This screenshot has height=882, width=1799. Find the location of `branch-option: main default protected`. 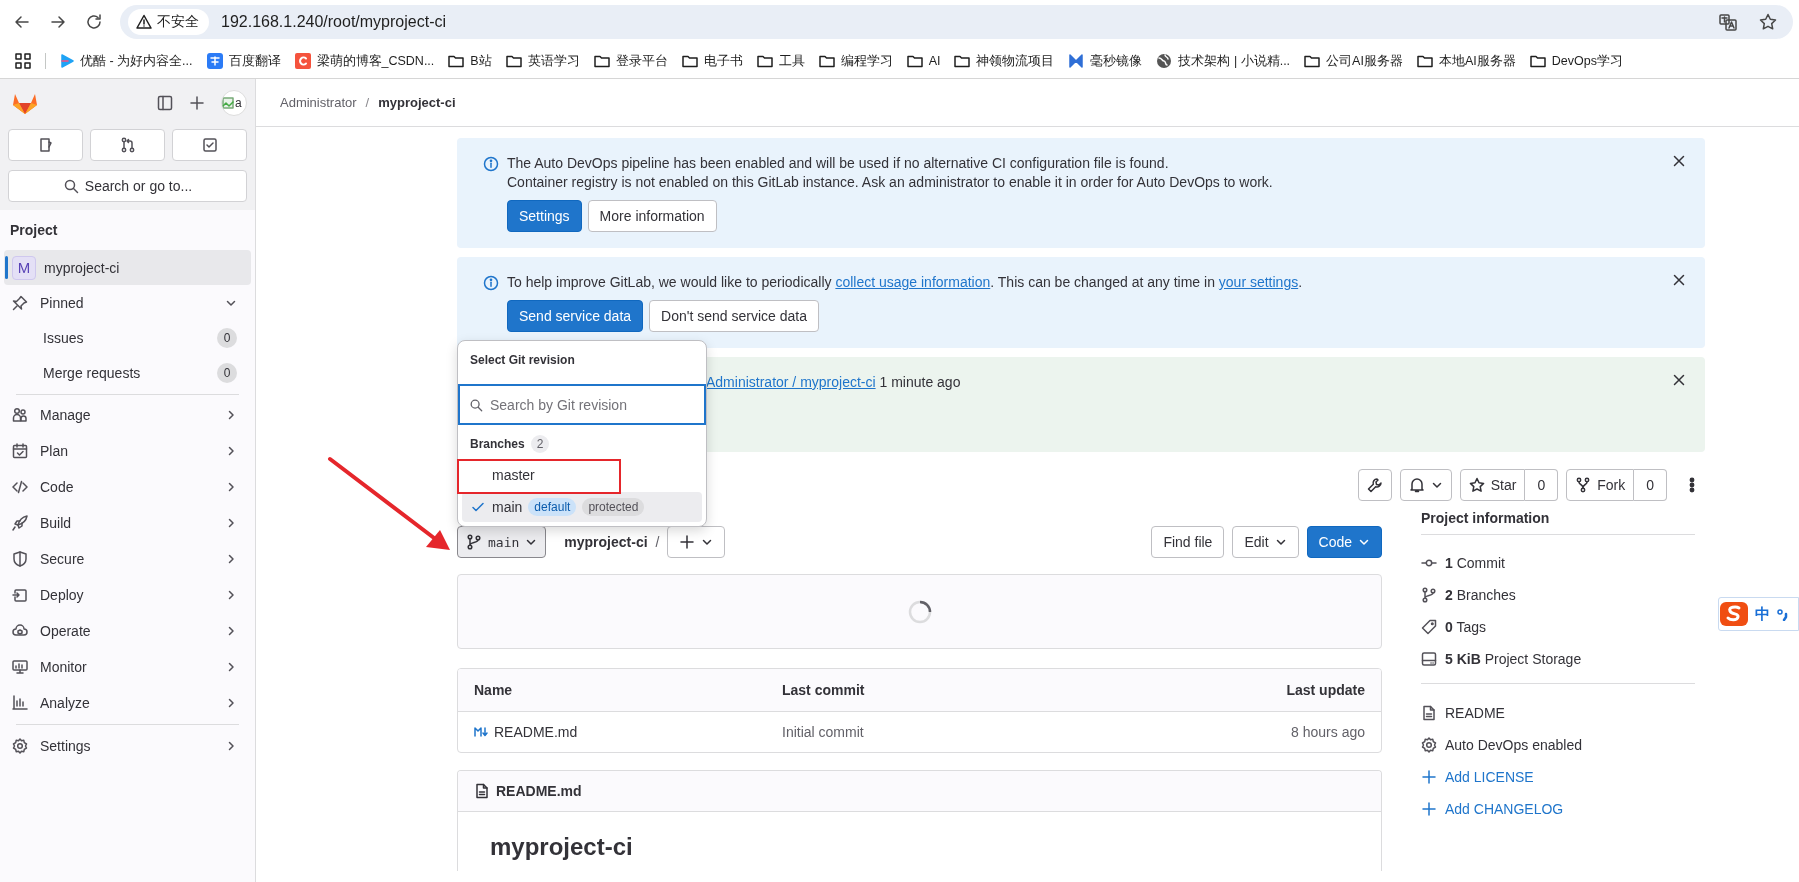

branch-option: main default protected is located at coordinates (582, 507).